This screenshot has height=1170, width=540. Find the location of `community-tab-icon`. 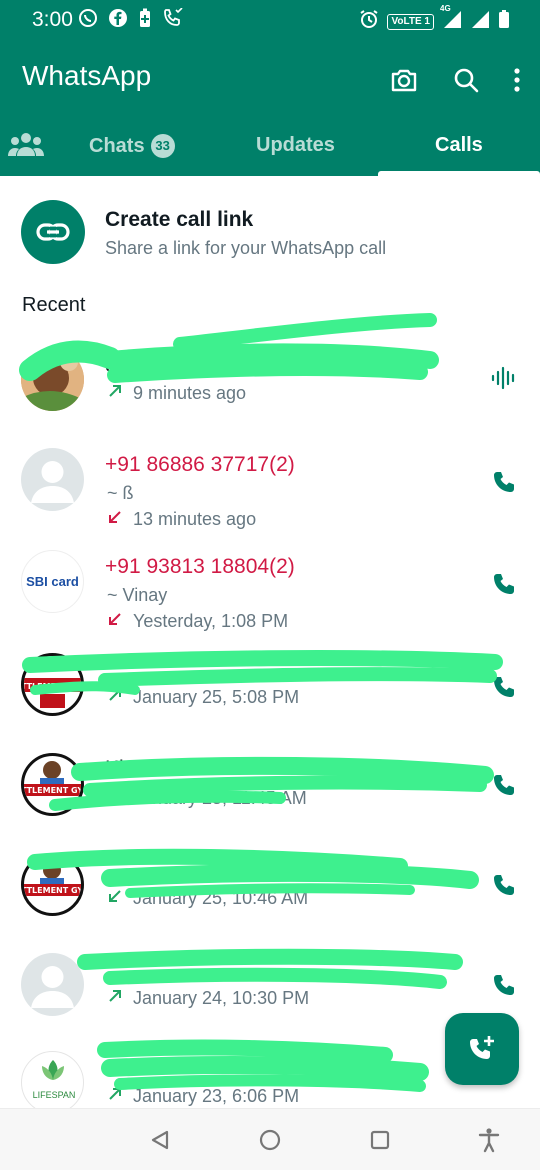

community-tab-icon is located at coordinates (26, 144).